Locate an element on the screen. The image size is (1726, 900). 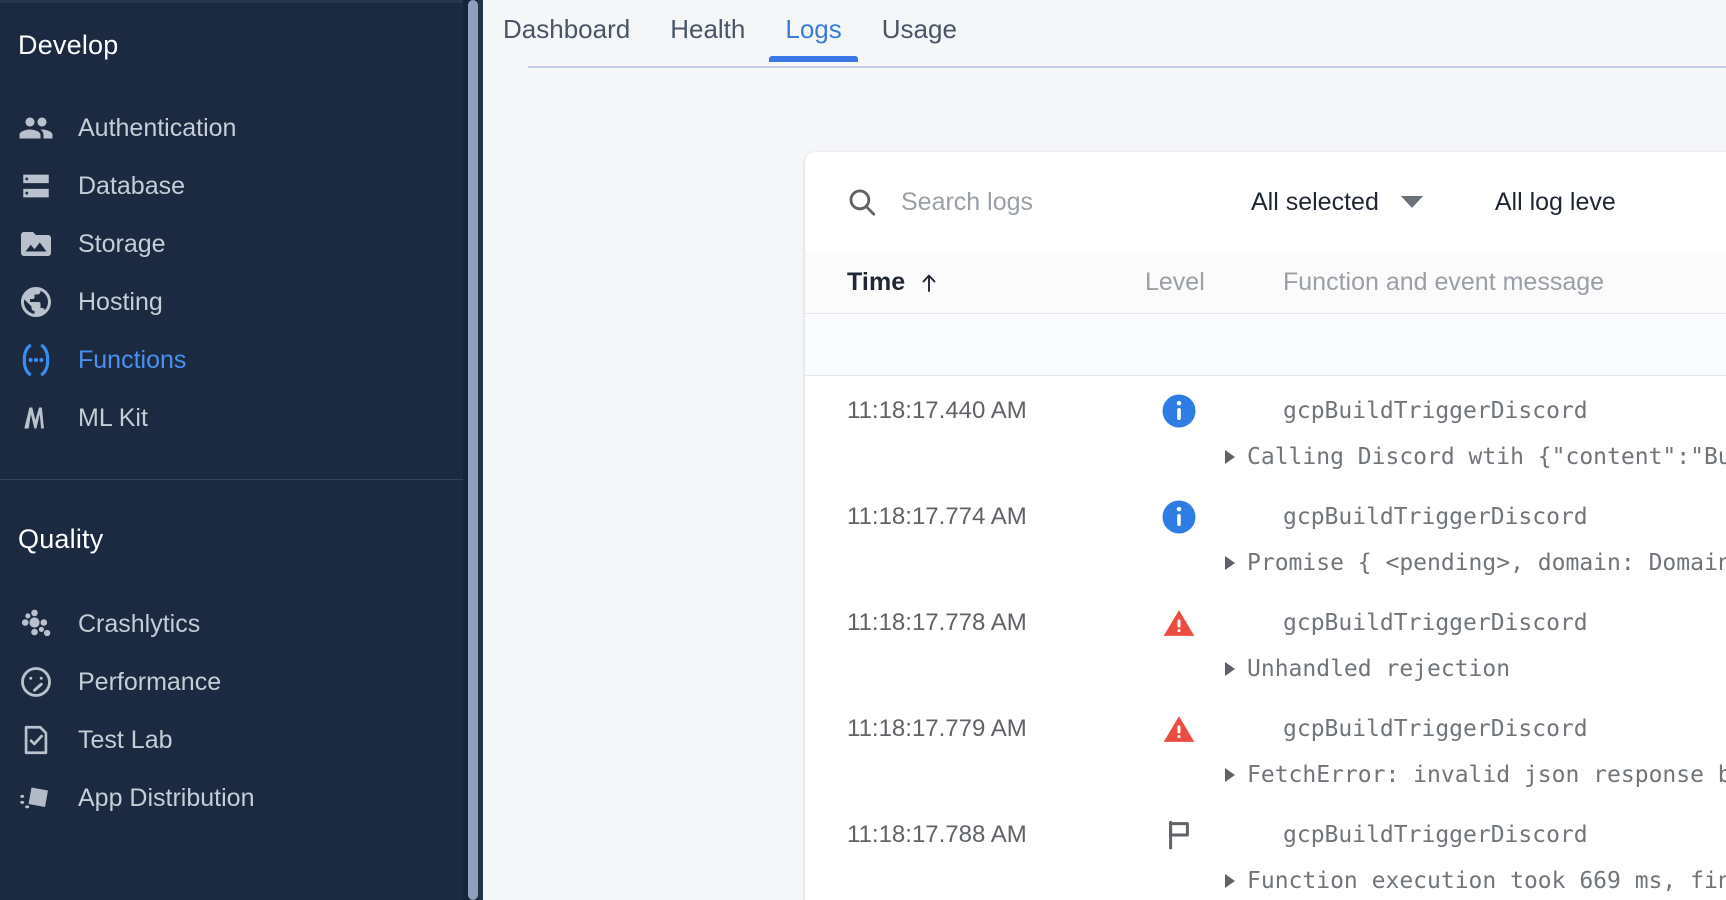
sidebar-item-database: Database is located at coordinates (231, 186).